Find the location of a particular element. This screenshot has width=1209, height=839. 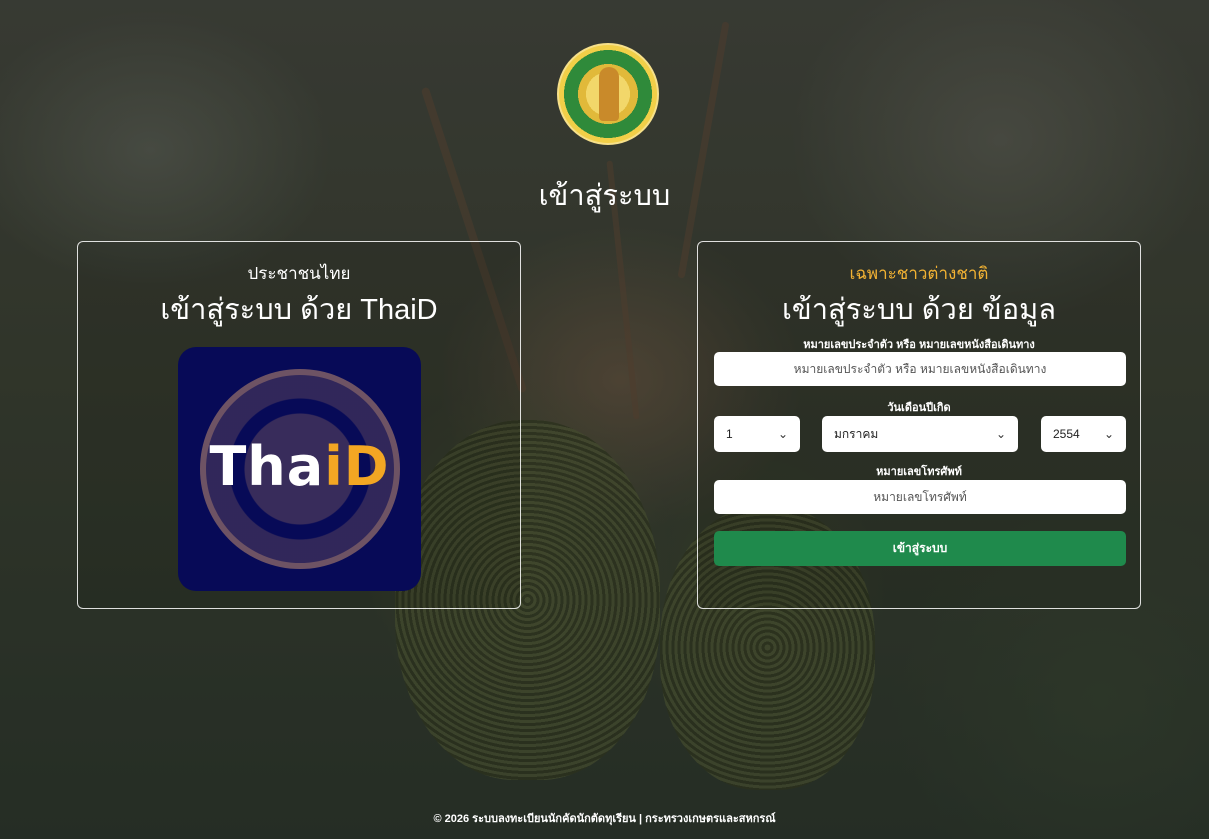

dob-month-select: มกราคม ⌄ is located at coordinates (920, 434).